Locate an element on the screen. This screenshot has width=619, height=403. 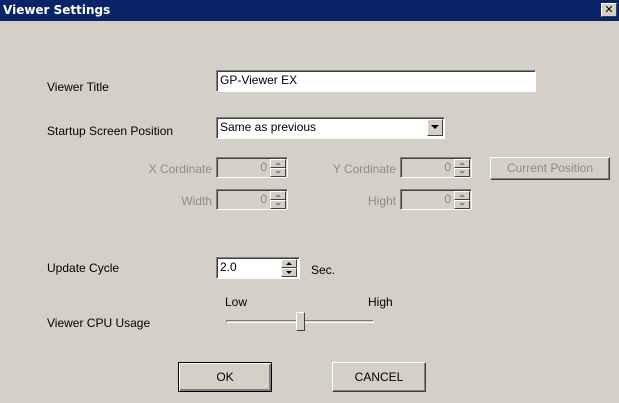
height-label: Hight is located at coordinates (381, 201).